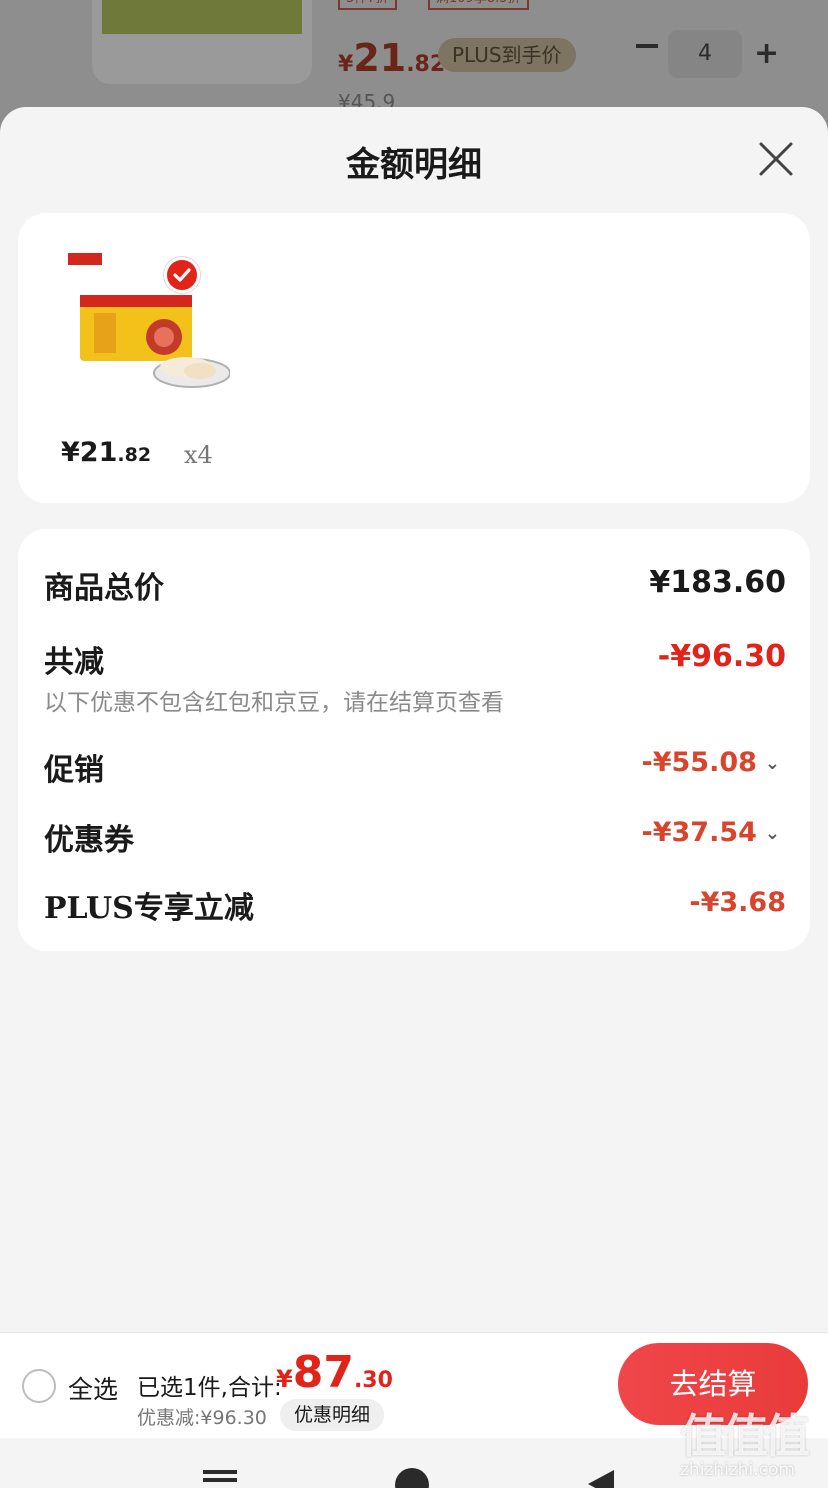  I want to click on background-discount-tag: 满109享8.5折, so click(478, 5).